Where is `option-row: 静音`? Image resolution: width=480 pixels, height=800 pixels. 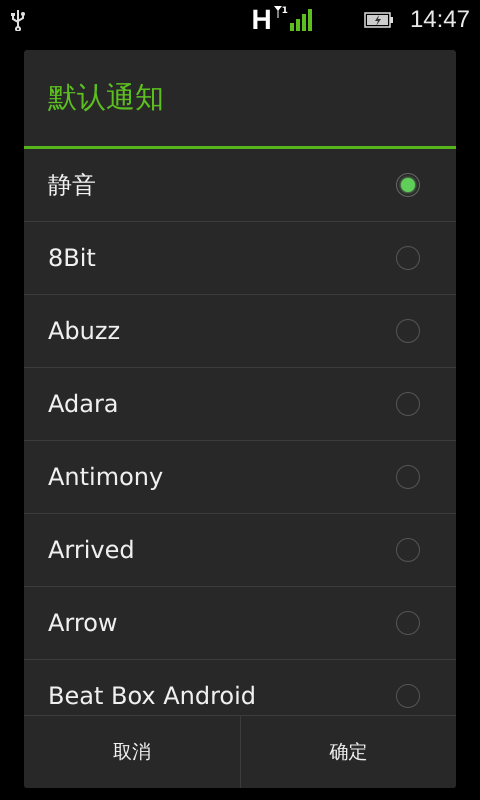
option-row: 静音 is located at coordinates (240, 185).